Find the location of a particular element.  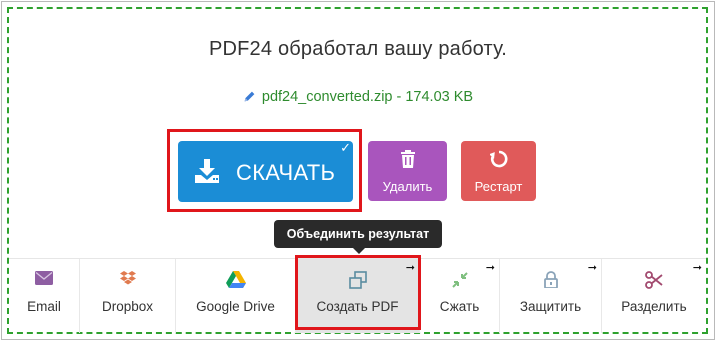

tool-dropbox-label: Dropbox is located at coordinates (127, 306).